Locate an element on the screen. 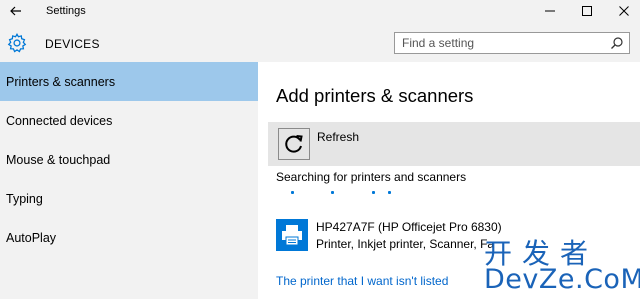  sidebar-item-label: Typing is located at coordinates (24, 199).